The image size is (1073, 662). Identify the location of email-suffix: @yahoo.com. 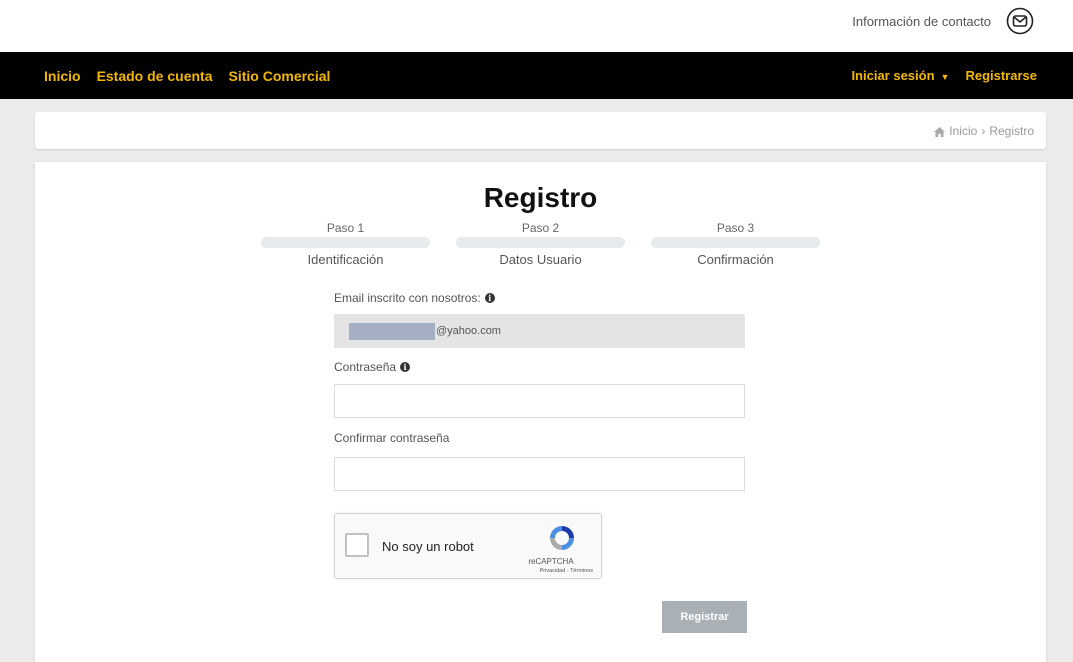
(468, 331).